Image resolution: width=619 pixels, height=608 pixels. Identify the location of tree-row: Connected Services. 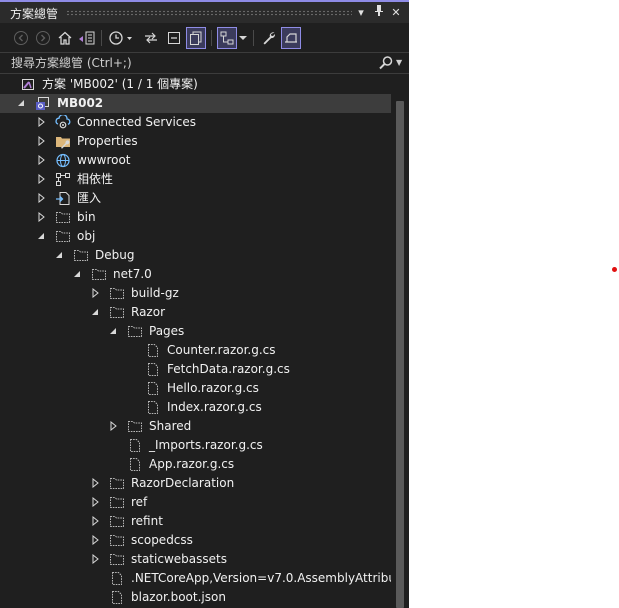
(195, 122).